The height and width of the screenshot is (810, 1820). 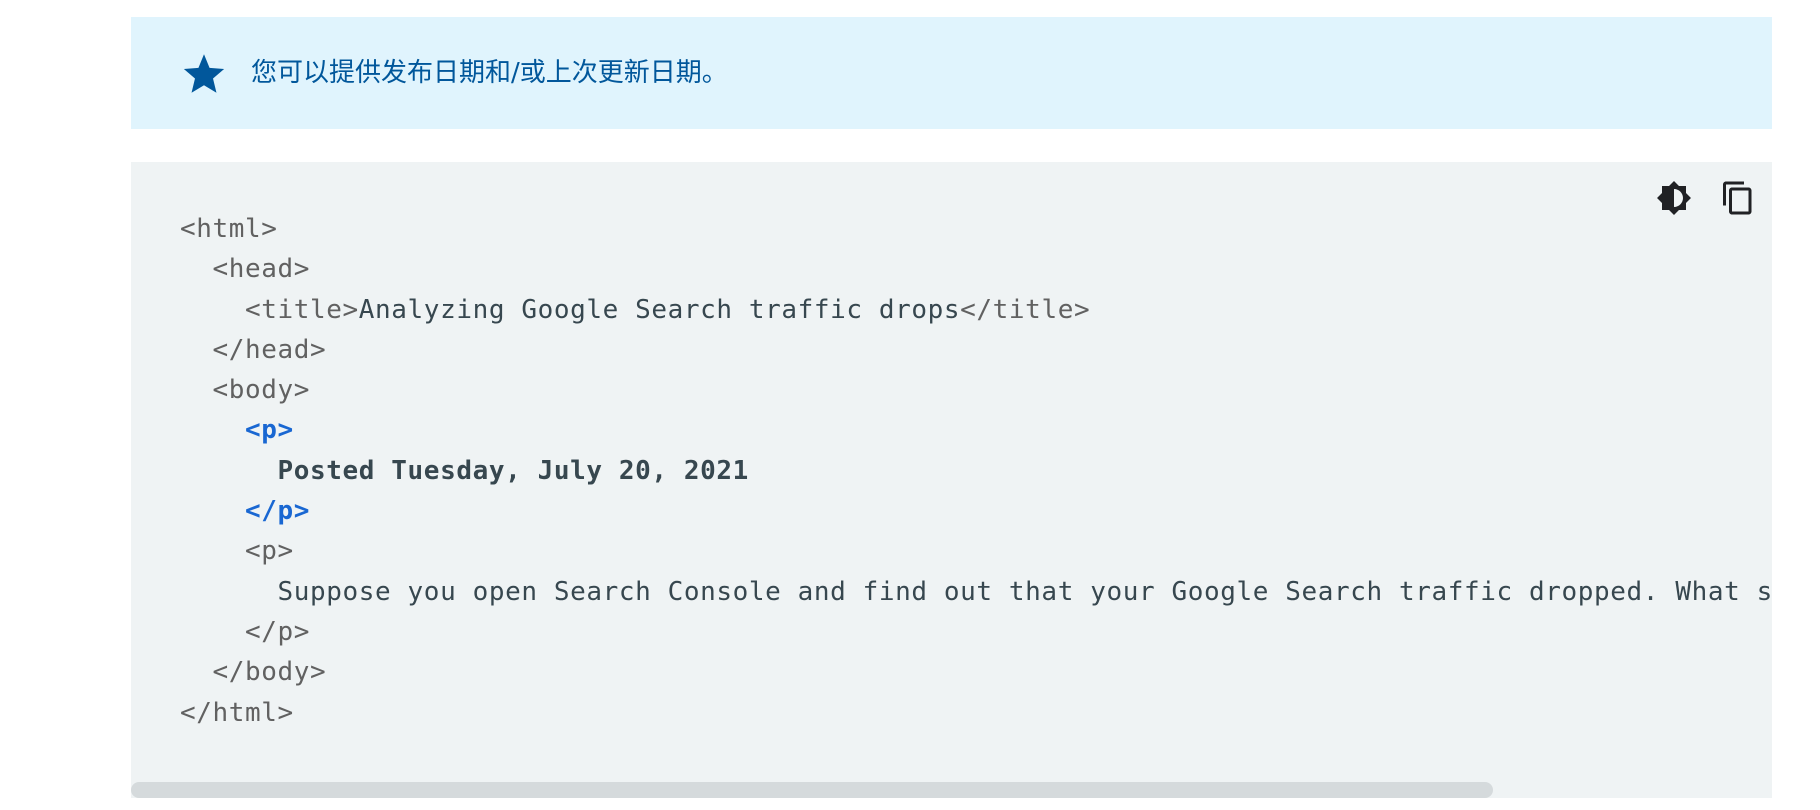 What do you see at coordinates (261, 269) in the screenshot?
I see `code-tag: <head>` at bounding box center [261, 269].